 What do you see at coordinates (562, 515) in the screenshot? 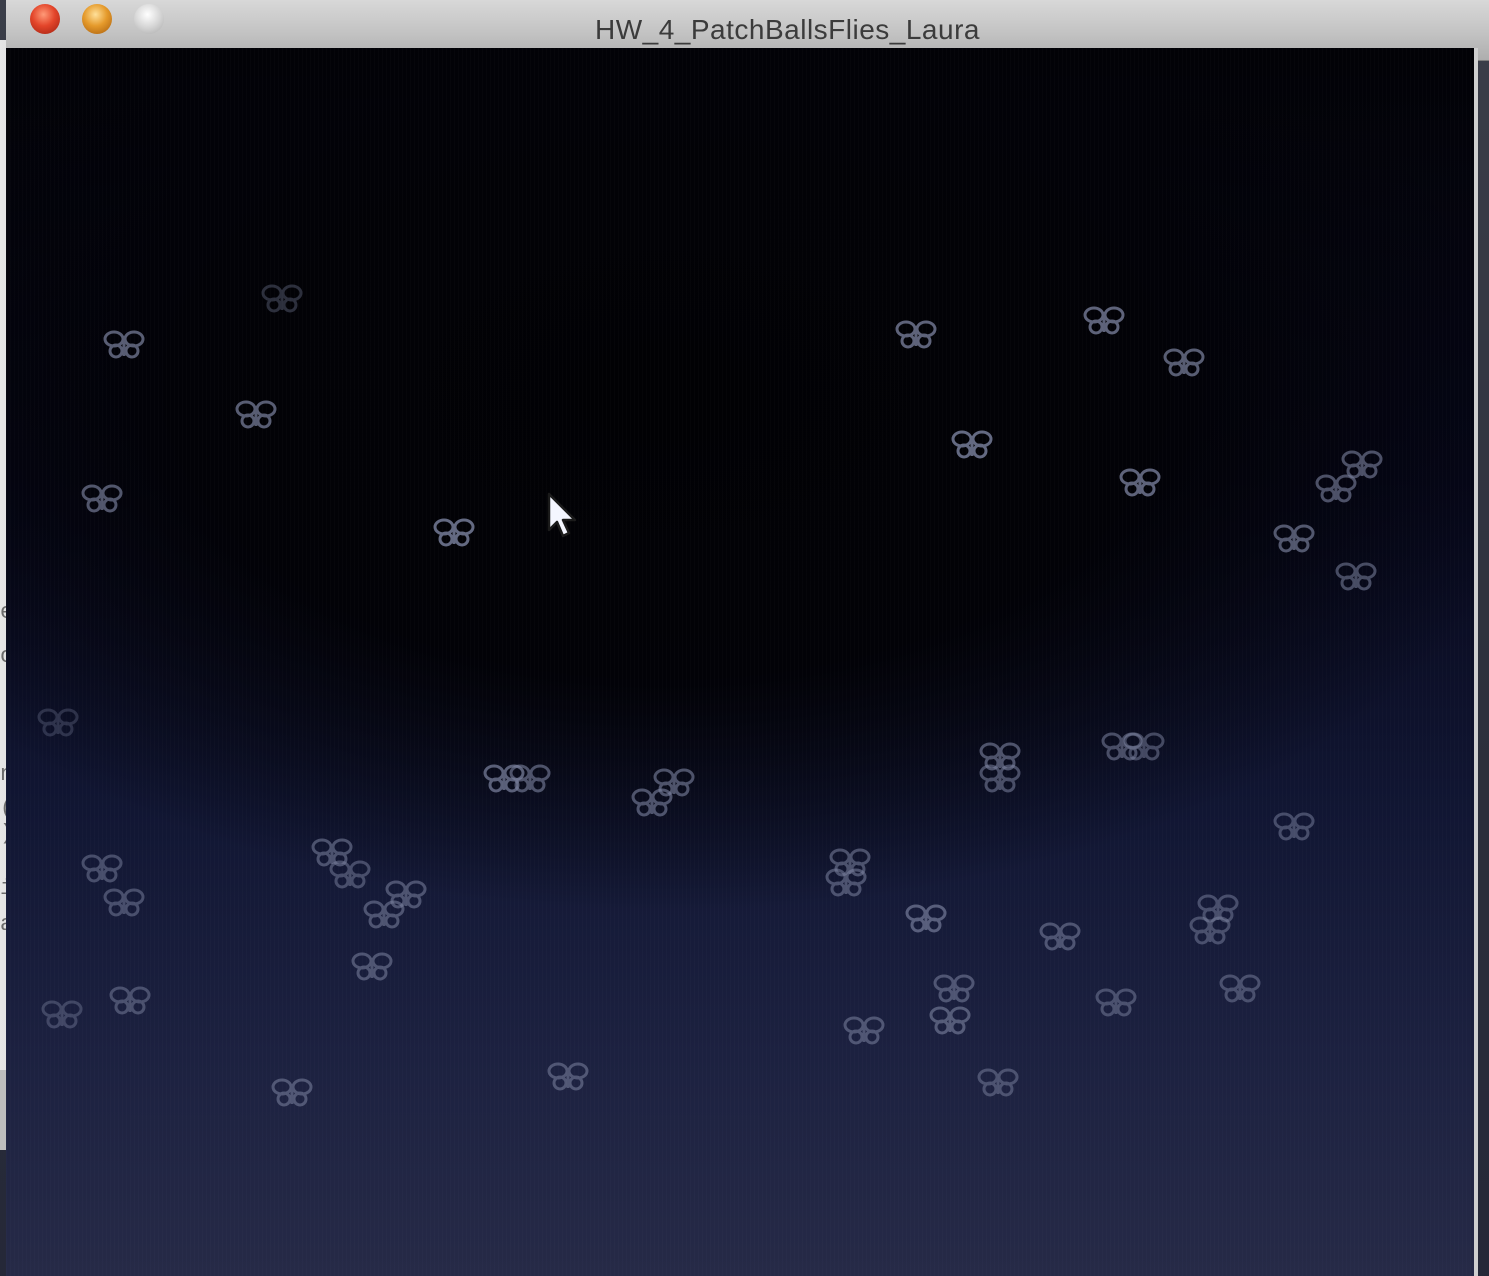
I see `arrow-cursor-icon` at bounding box center [562, 515].